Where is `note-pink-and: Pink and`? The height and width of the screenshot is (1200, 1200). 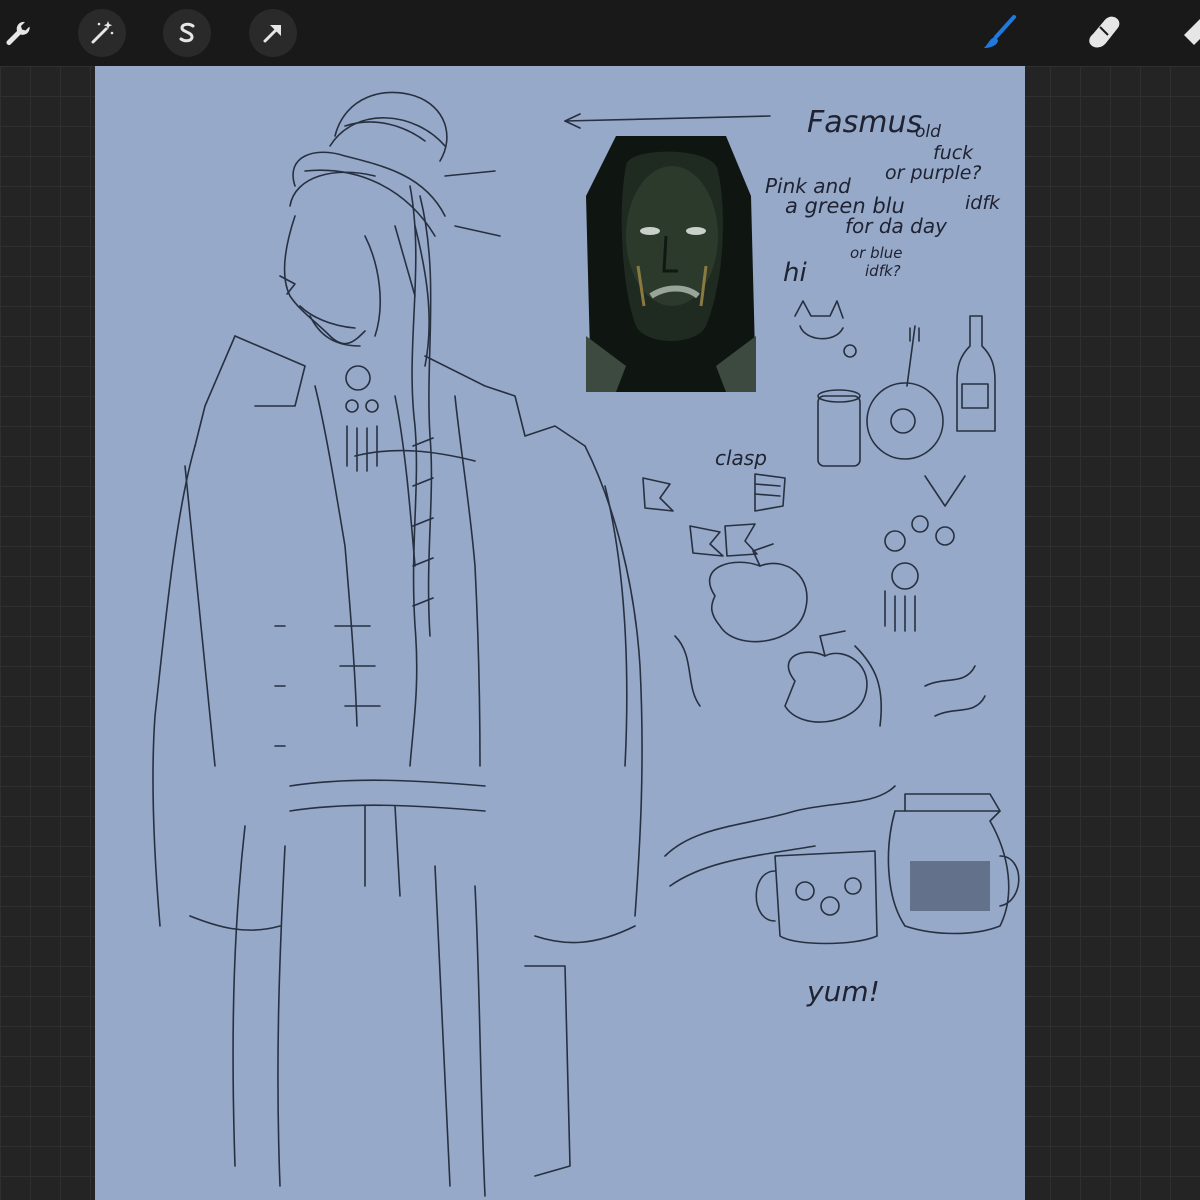 note-pink-and: Pink and is located at coordinates (808, 186).